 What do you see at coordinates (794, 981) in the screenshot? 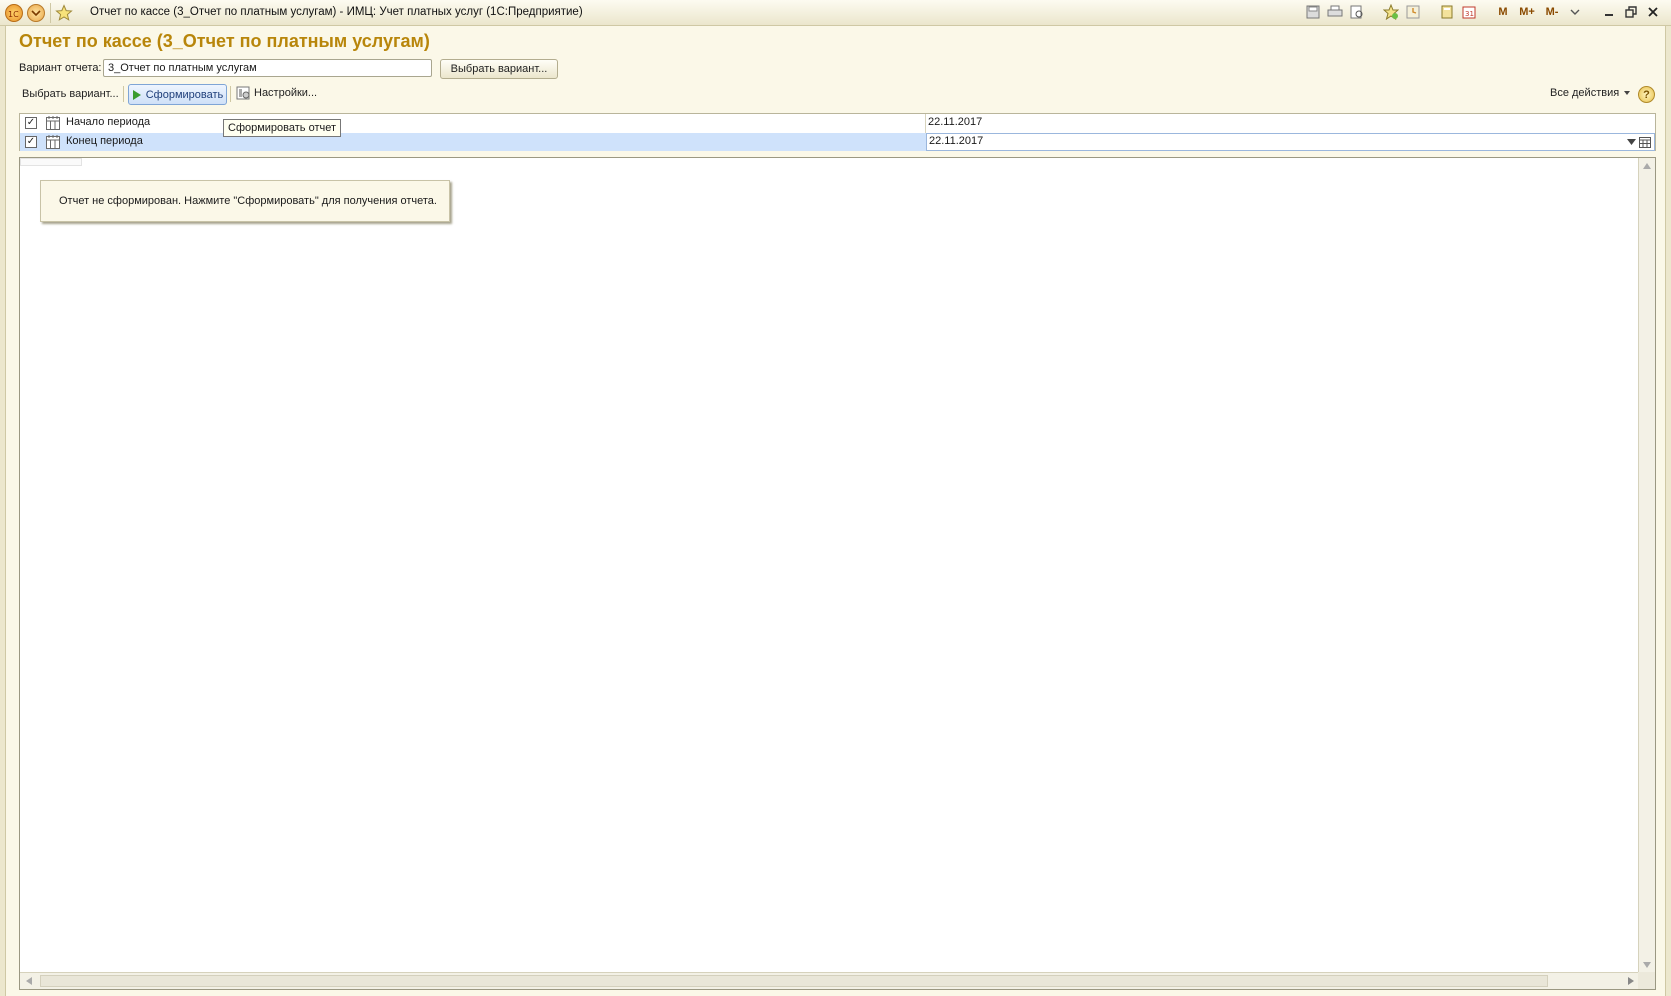
I see `scroll-thumb` at bounding box center [794, 981].